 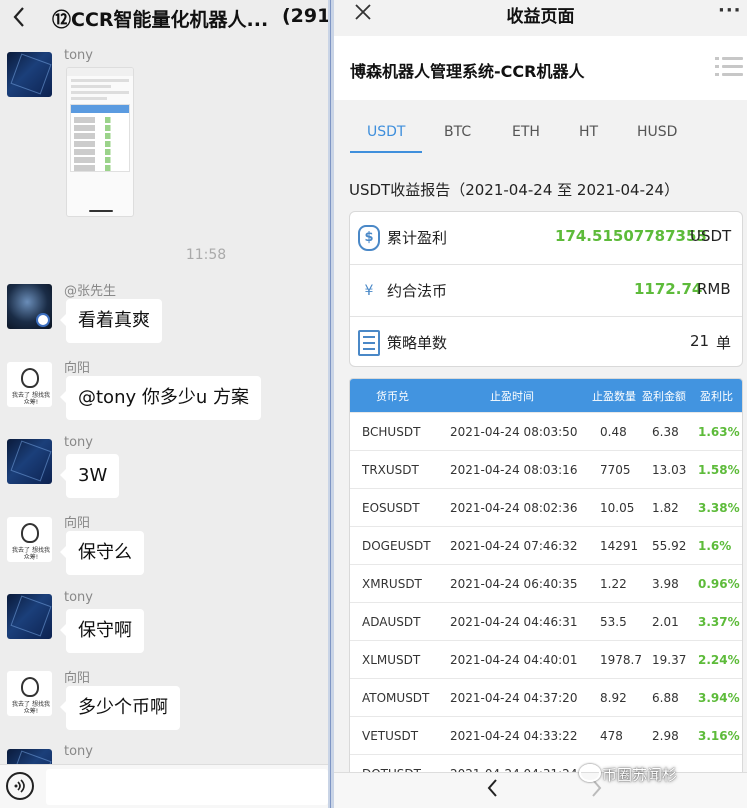 I want to click on report-title: USDT收益报告（2021-04-24 至 2021-04-24）, so click(x=514, y=190).